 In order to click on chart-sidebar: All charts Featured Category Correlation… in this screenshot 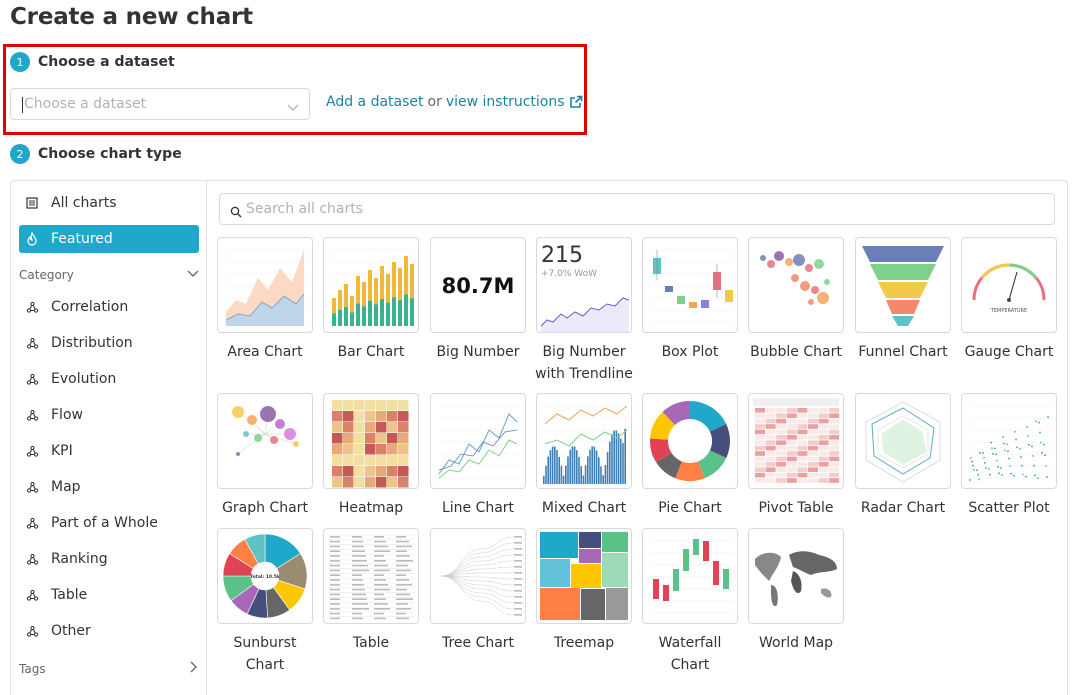, I will do `click(109, 438)`.